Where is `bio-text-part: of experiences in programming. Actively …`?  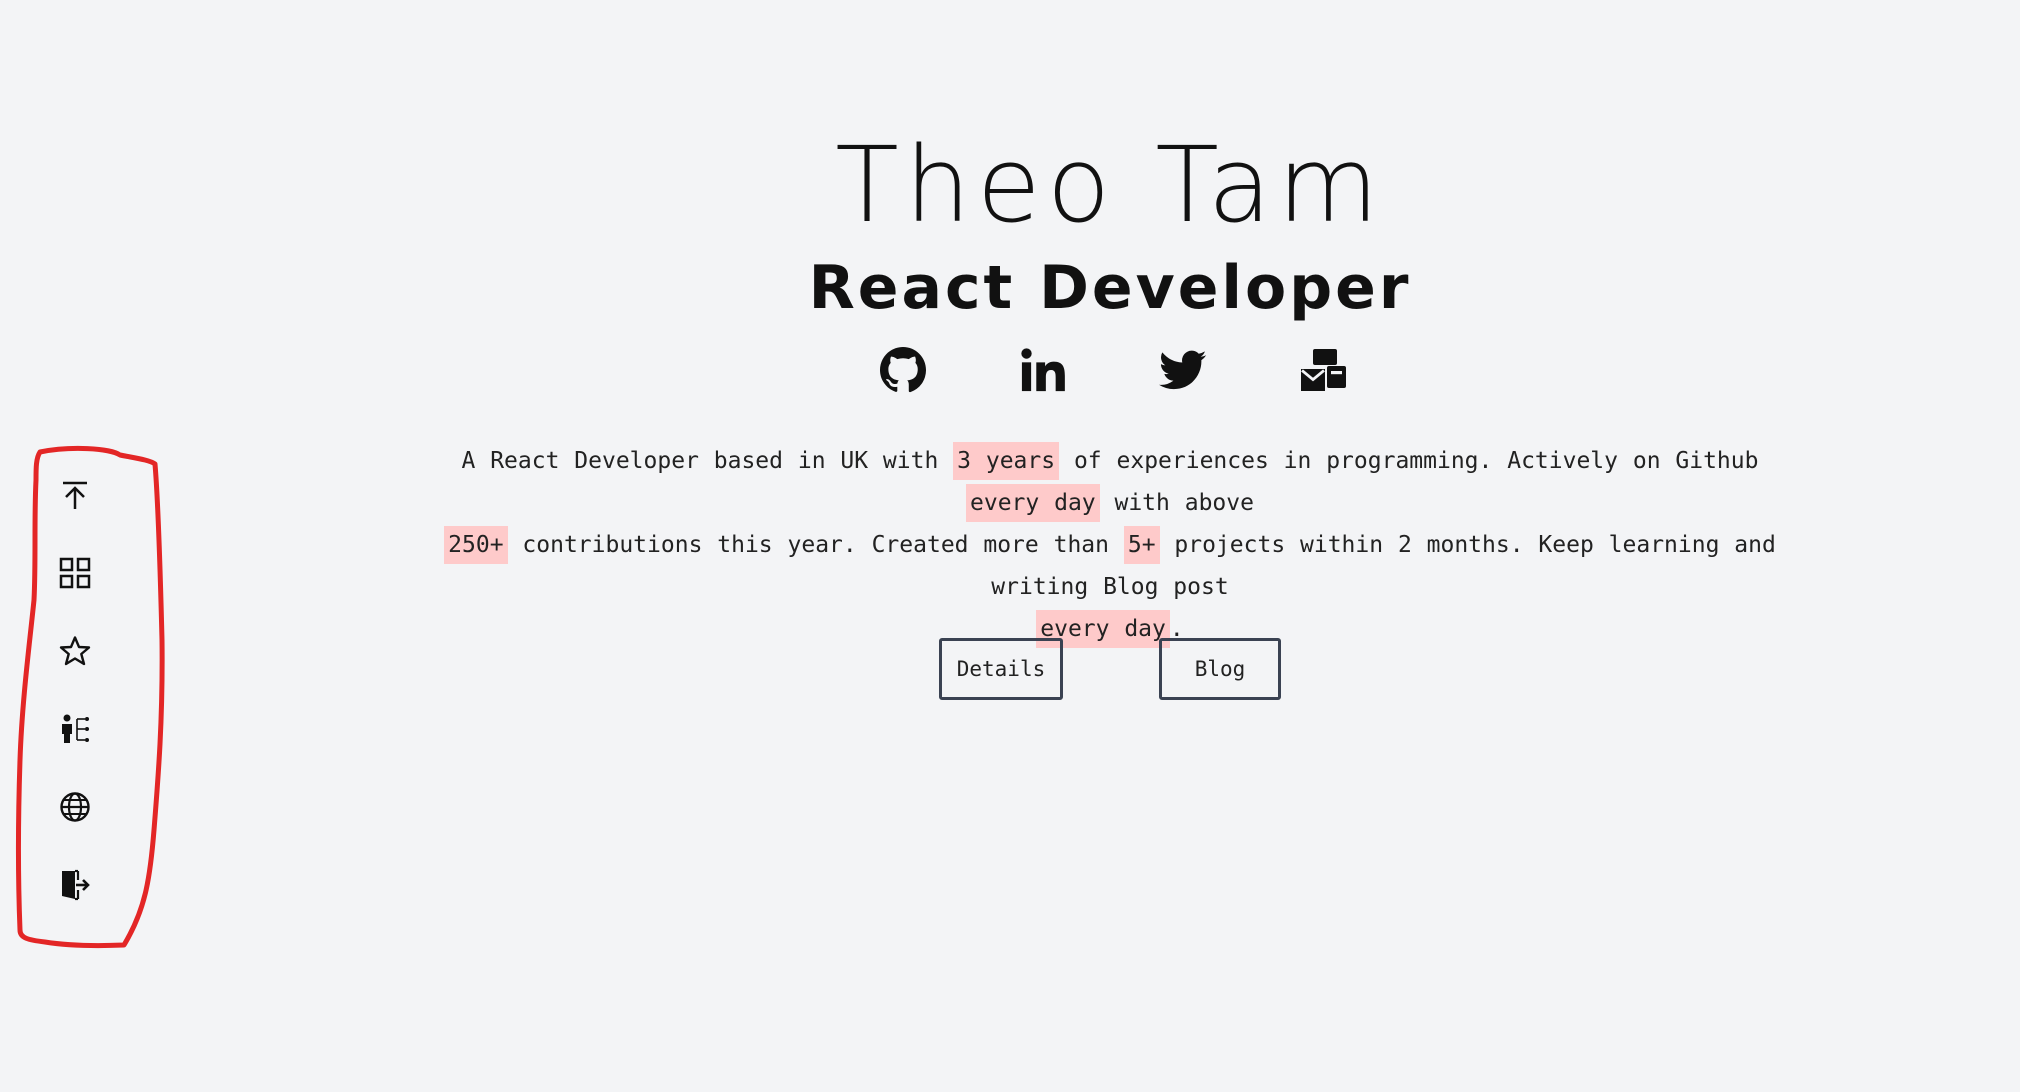 bio-text-part: of experiences in programming. Actively … is located at coordinates (1409, 461).